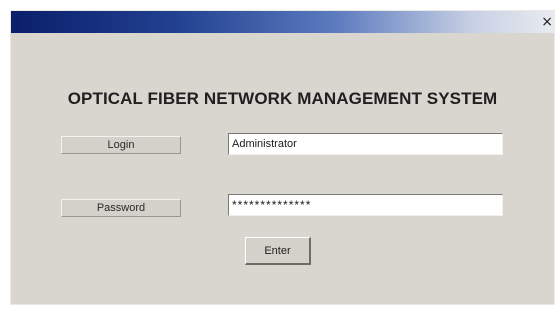  What do you see at coordinates (278, 251) in the screenshot?
I see `enter-button: Enter` at bounding box center [278, 251].